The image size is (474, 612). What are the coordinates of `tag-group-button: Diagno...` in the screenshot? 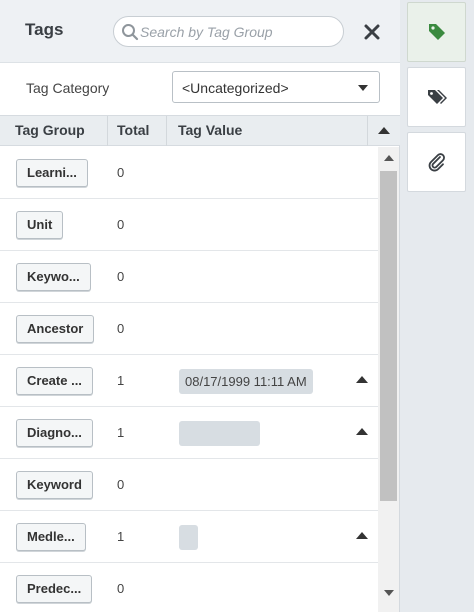 It's located at (54, 433).